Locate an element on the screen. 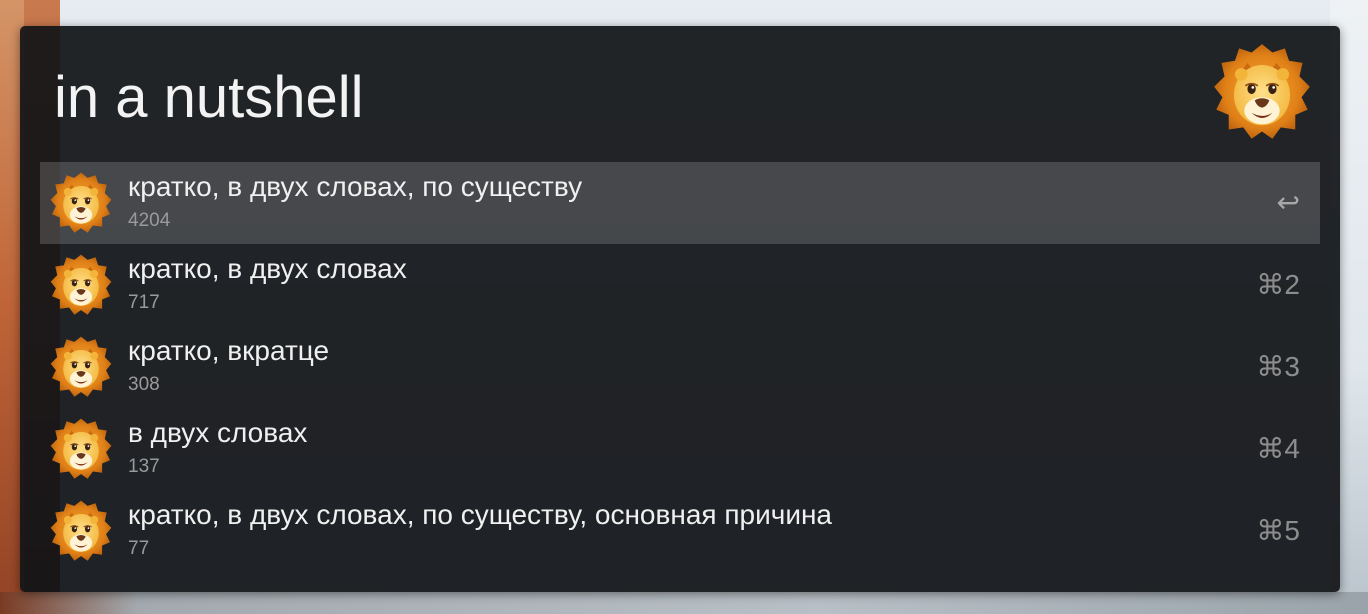 Image resolution: width=1368 pixels, height=614 pixels. result-count: 4204 is located at coordinates (149, 220).